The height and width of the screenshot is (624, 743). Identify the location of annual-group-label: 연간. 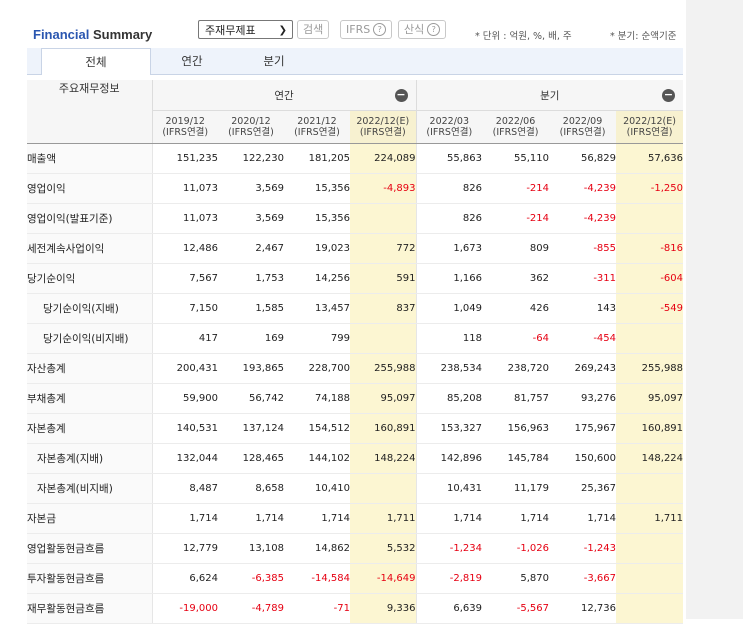
(284, 95).